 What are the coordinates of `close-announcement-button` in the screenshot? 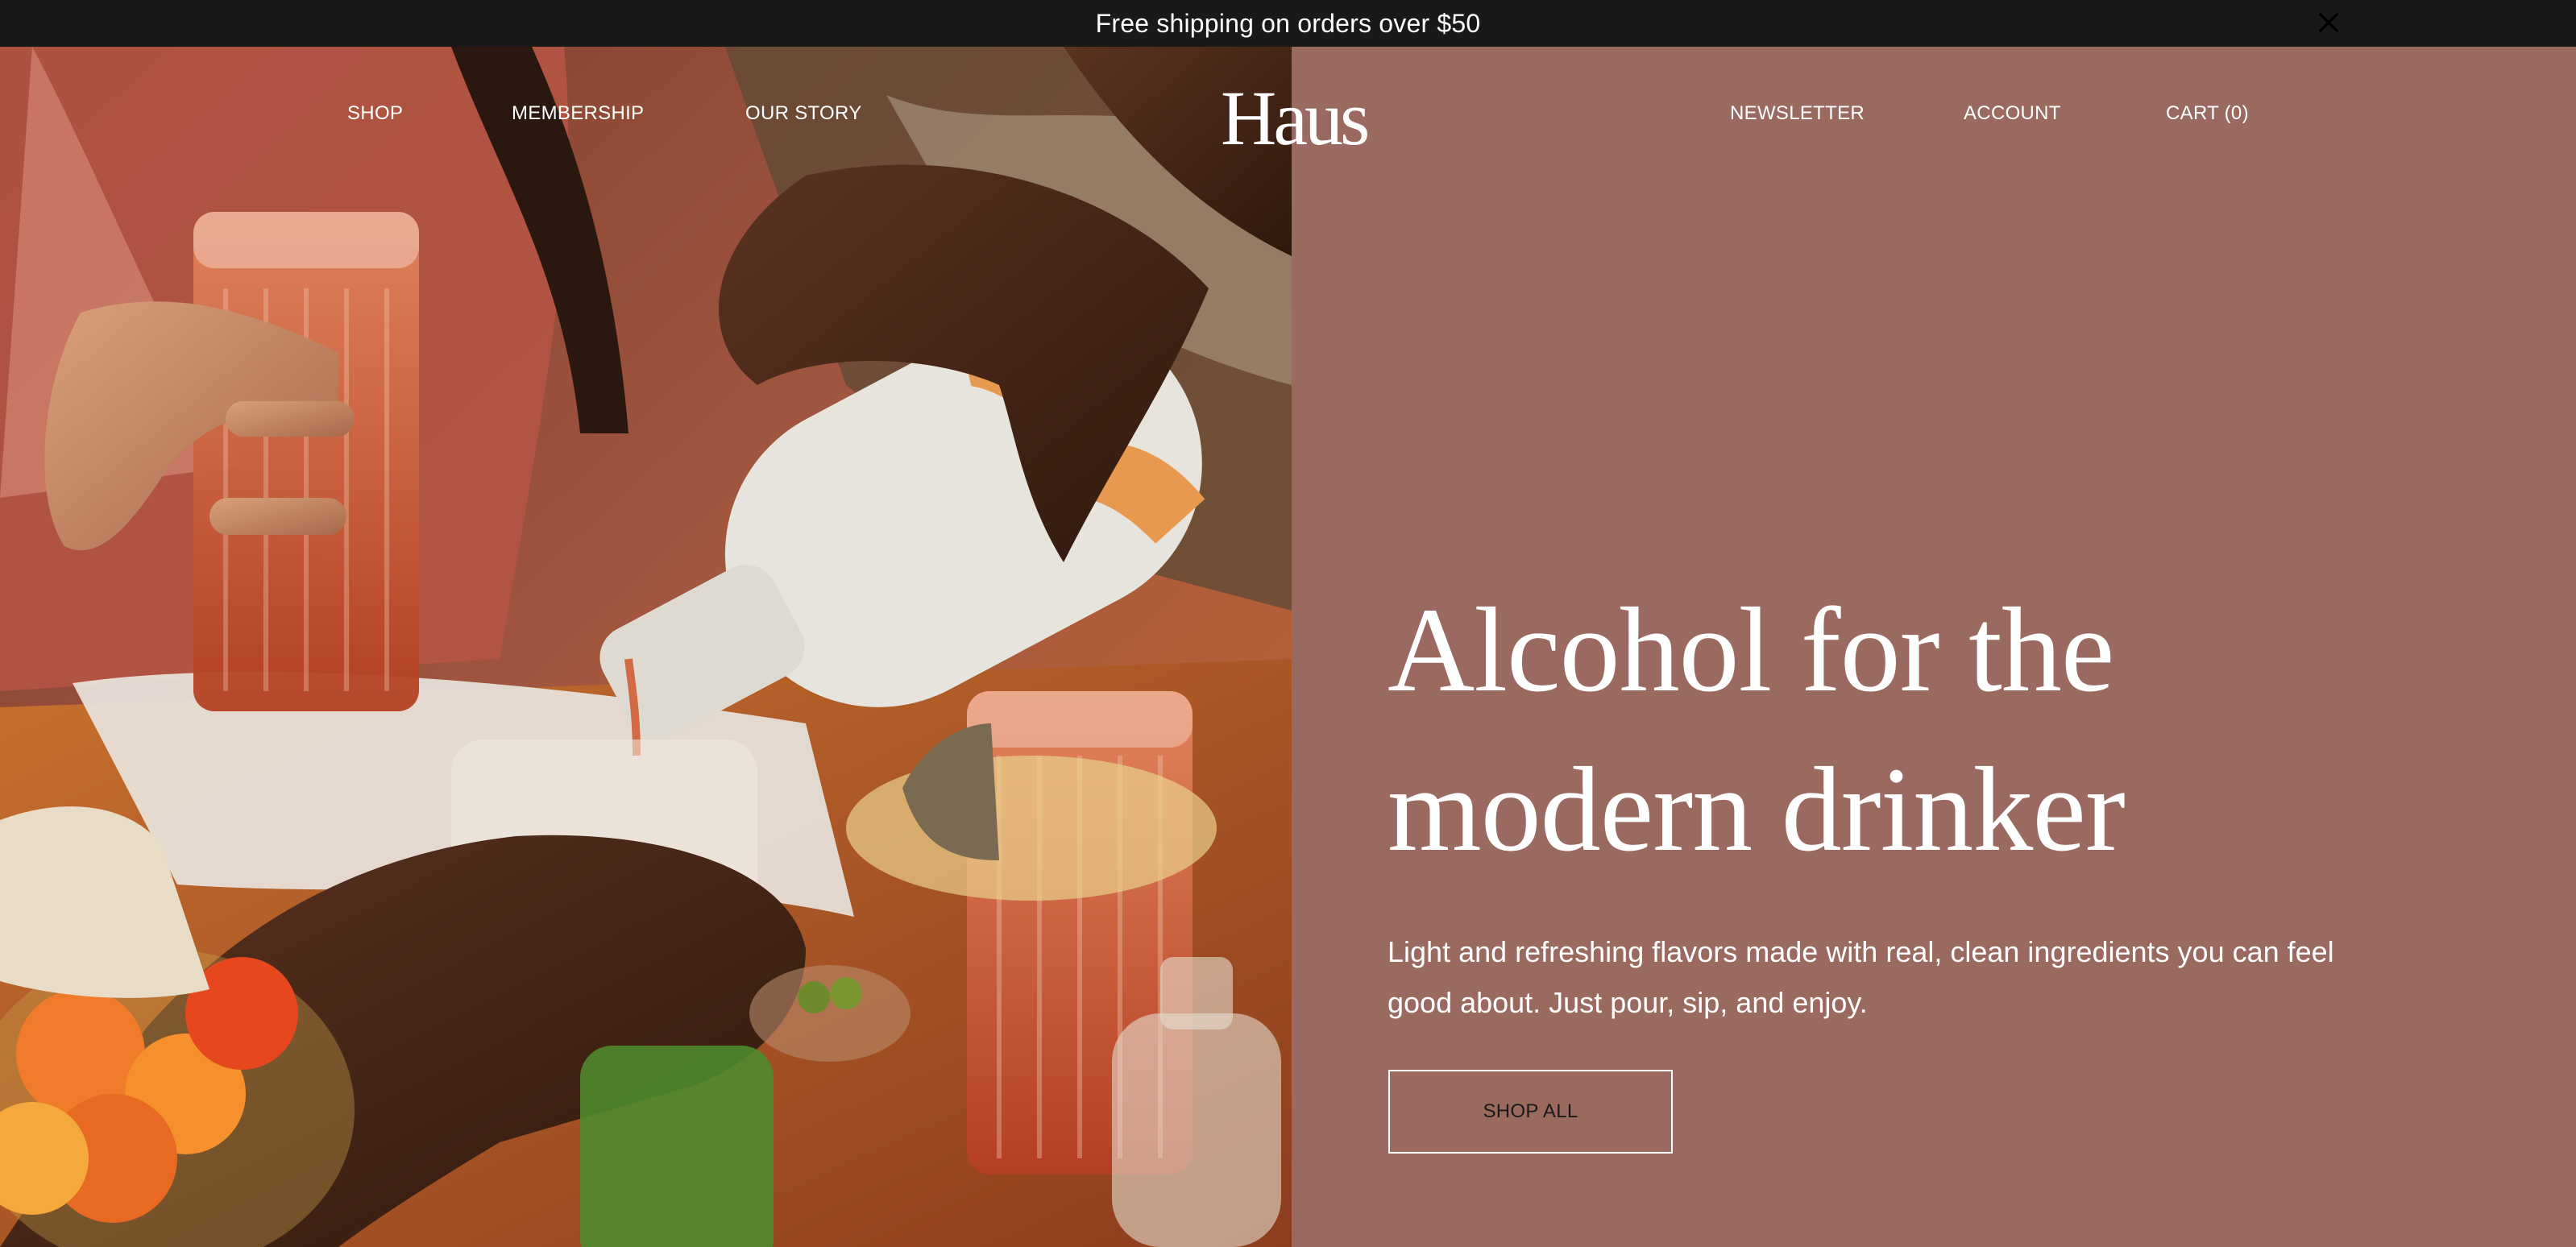 It's located at (2328, 23).